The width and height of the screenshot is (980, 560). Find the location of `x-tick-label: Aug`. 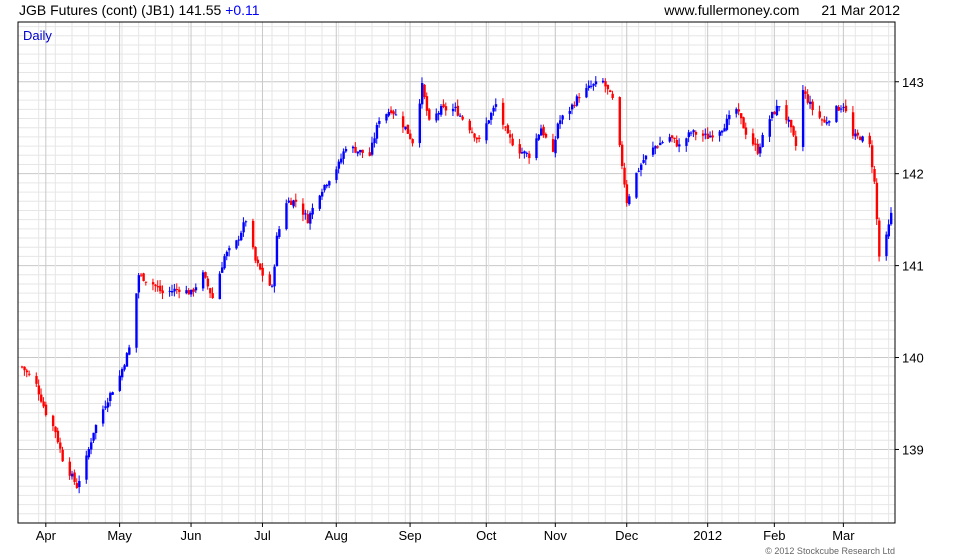

x-tick-label: Aug is located at coordinates (336, 535).